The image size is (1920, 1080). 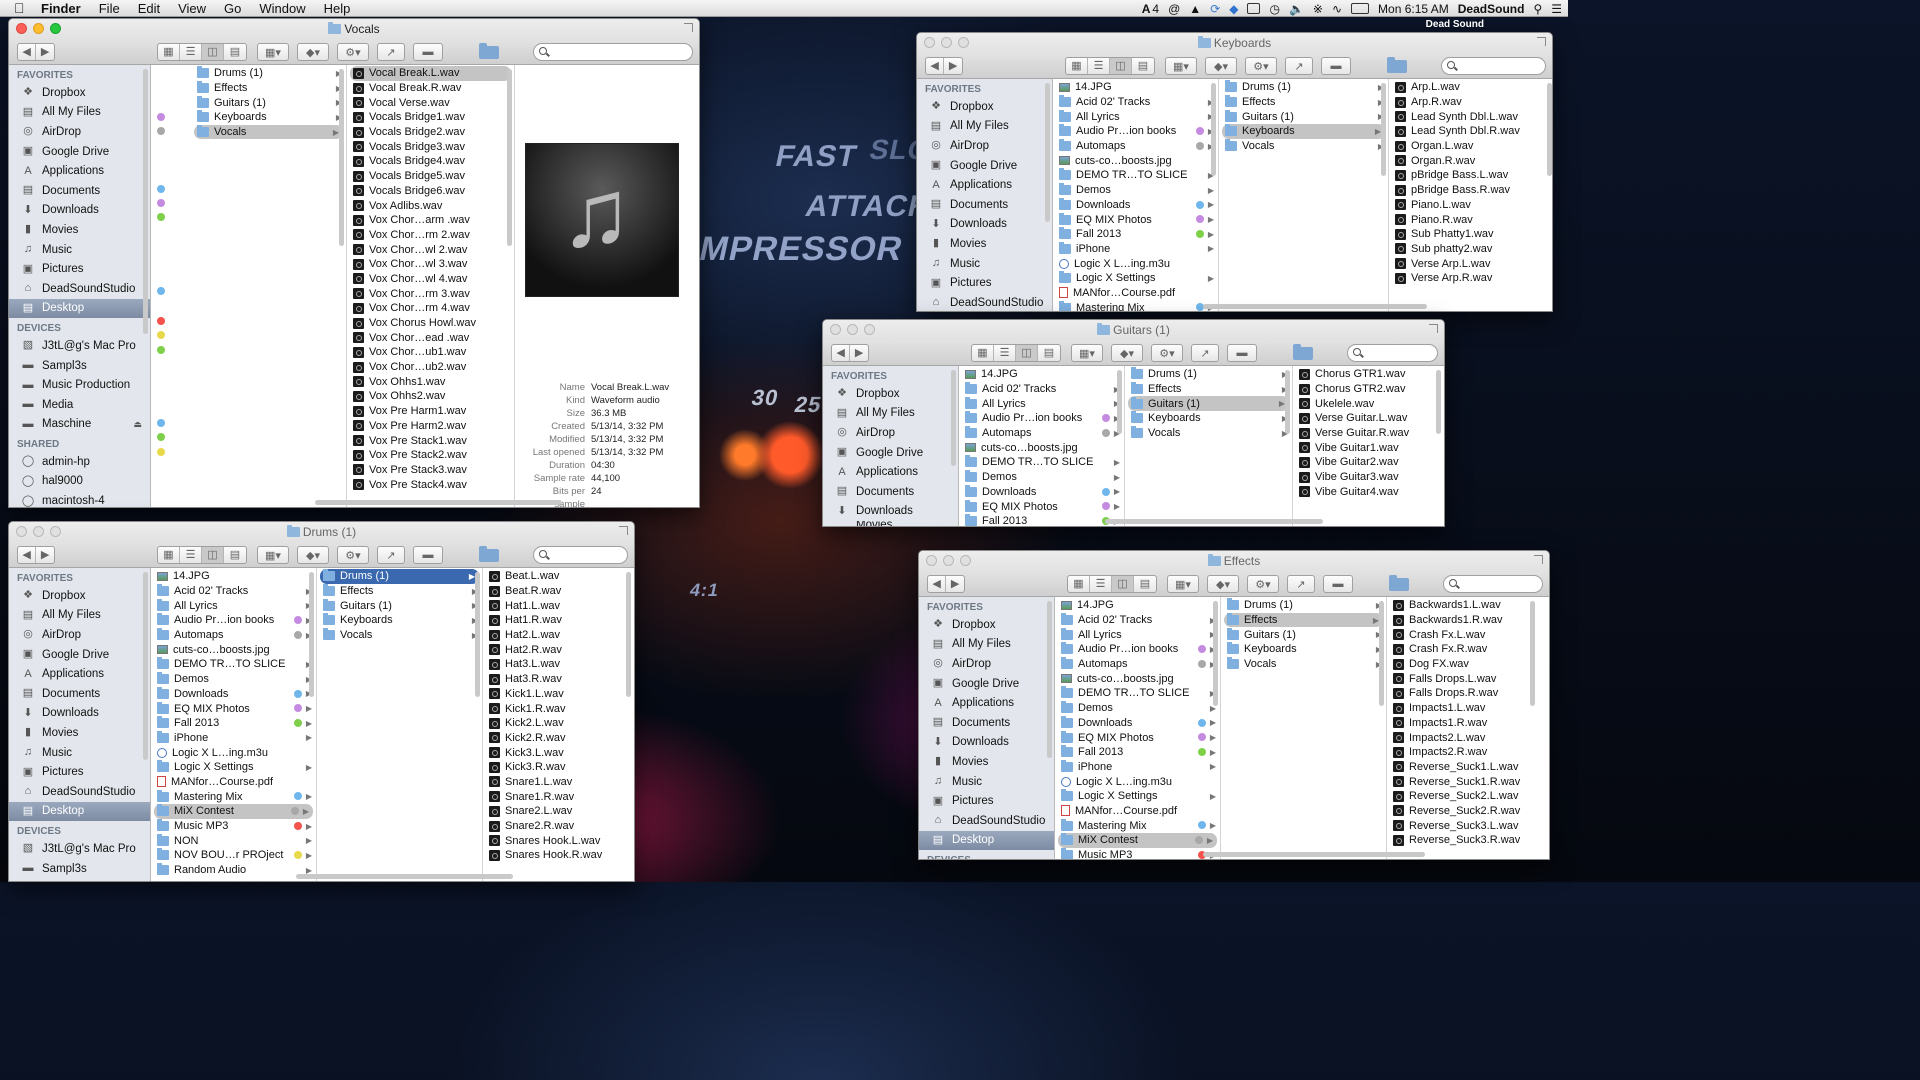 I want to click on folder-item: Fall 2013 ▶, so click(x=233, y=723).